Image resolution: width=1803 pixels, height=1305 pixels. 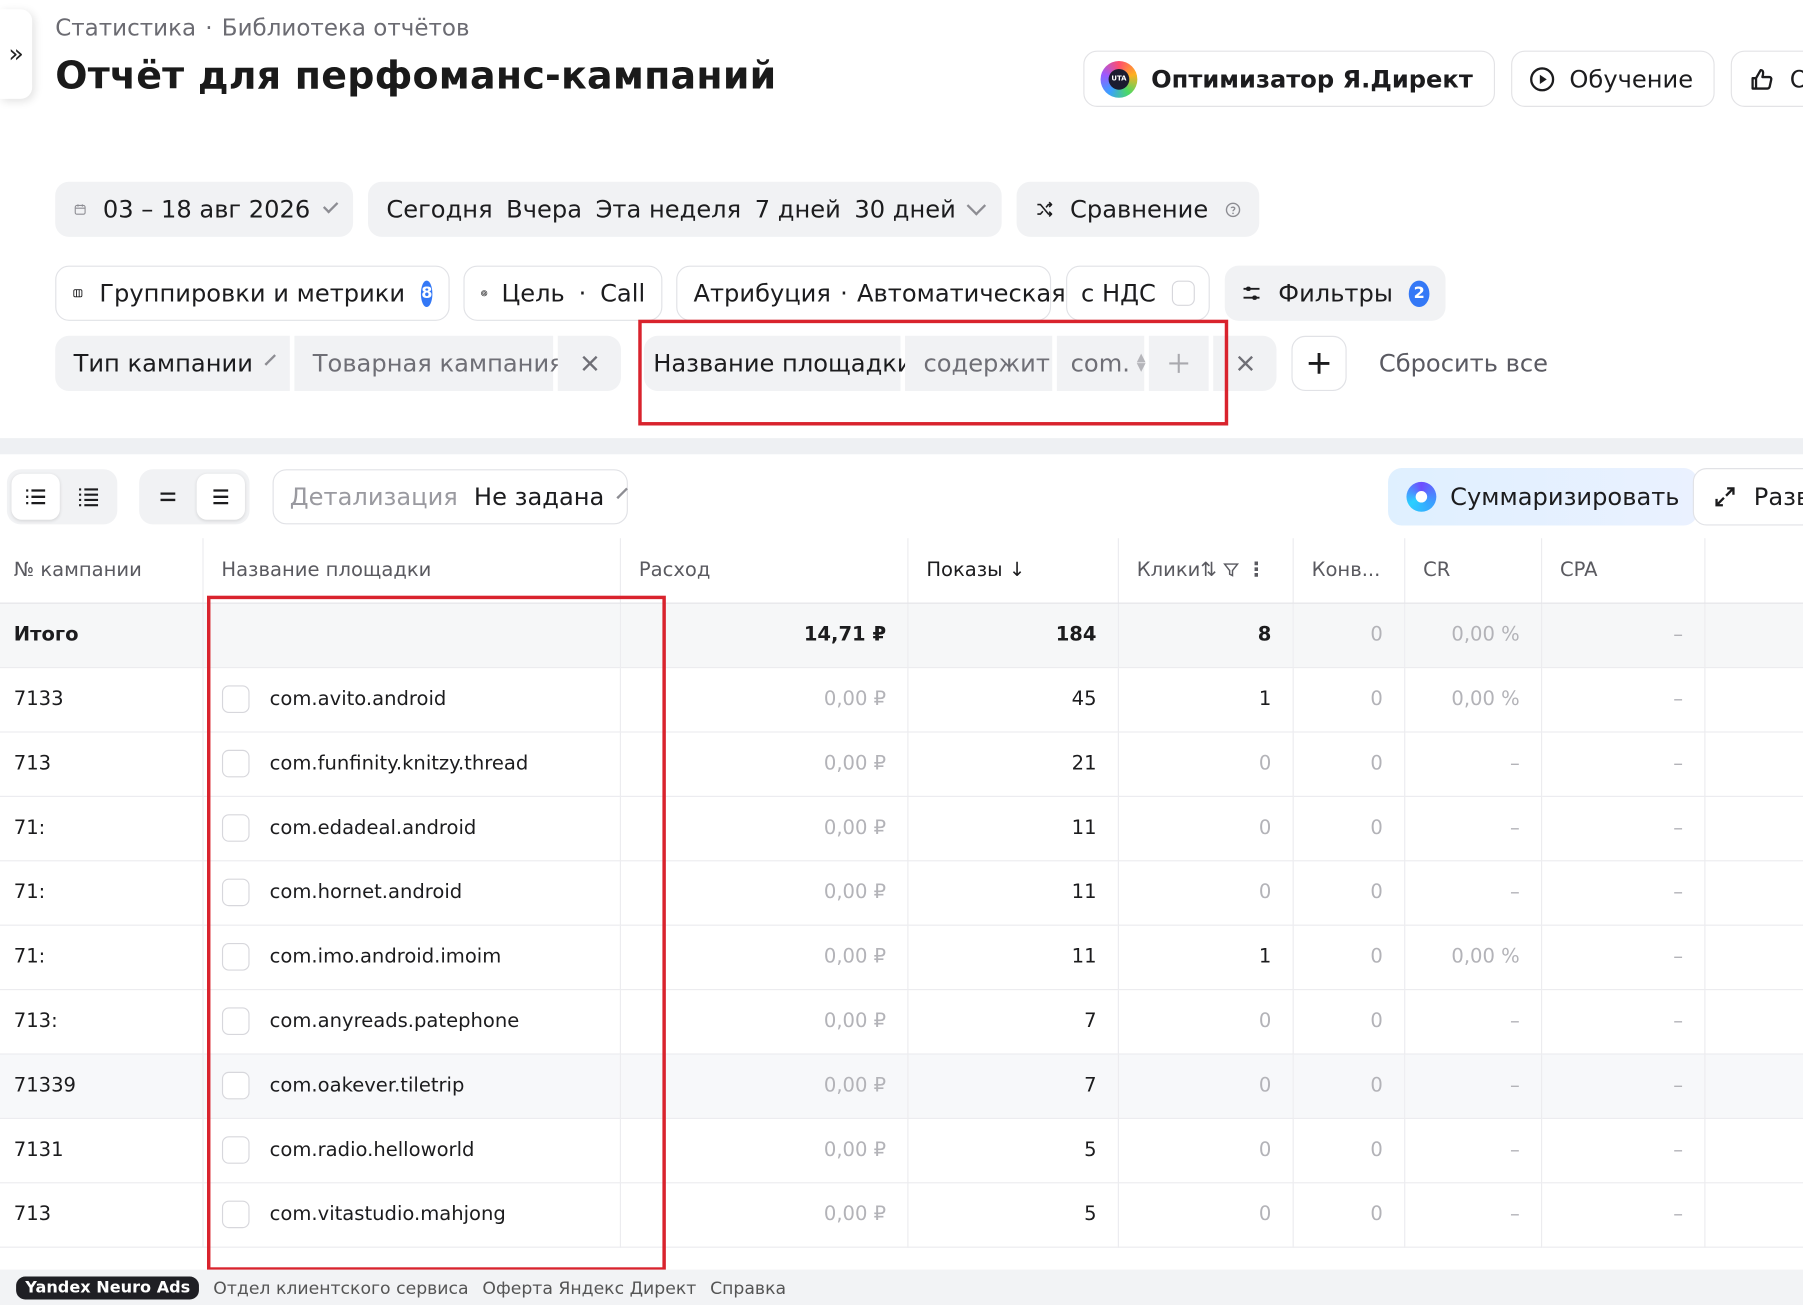 I want to click on footer-link-help: Справка, so click(x=748, y=1287).